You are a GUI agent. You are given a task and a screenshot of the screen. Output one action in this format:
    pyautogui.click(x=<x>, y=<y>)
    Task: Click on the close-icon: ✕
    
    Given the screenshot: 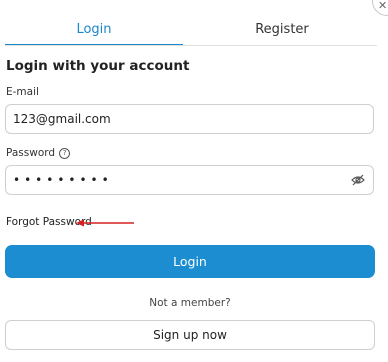 What is the action you would take?
    pyautogui.click(x=383, y=6)
    